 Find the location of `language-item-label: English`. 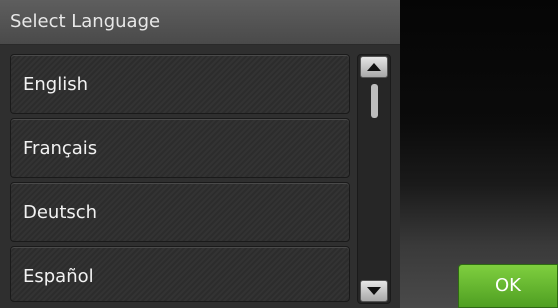

language-item-label: English is located at coordinates (55, 84).